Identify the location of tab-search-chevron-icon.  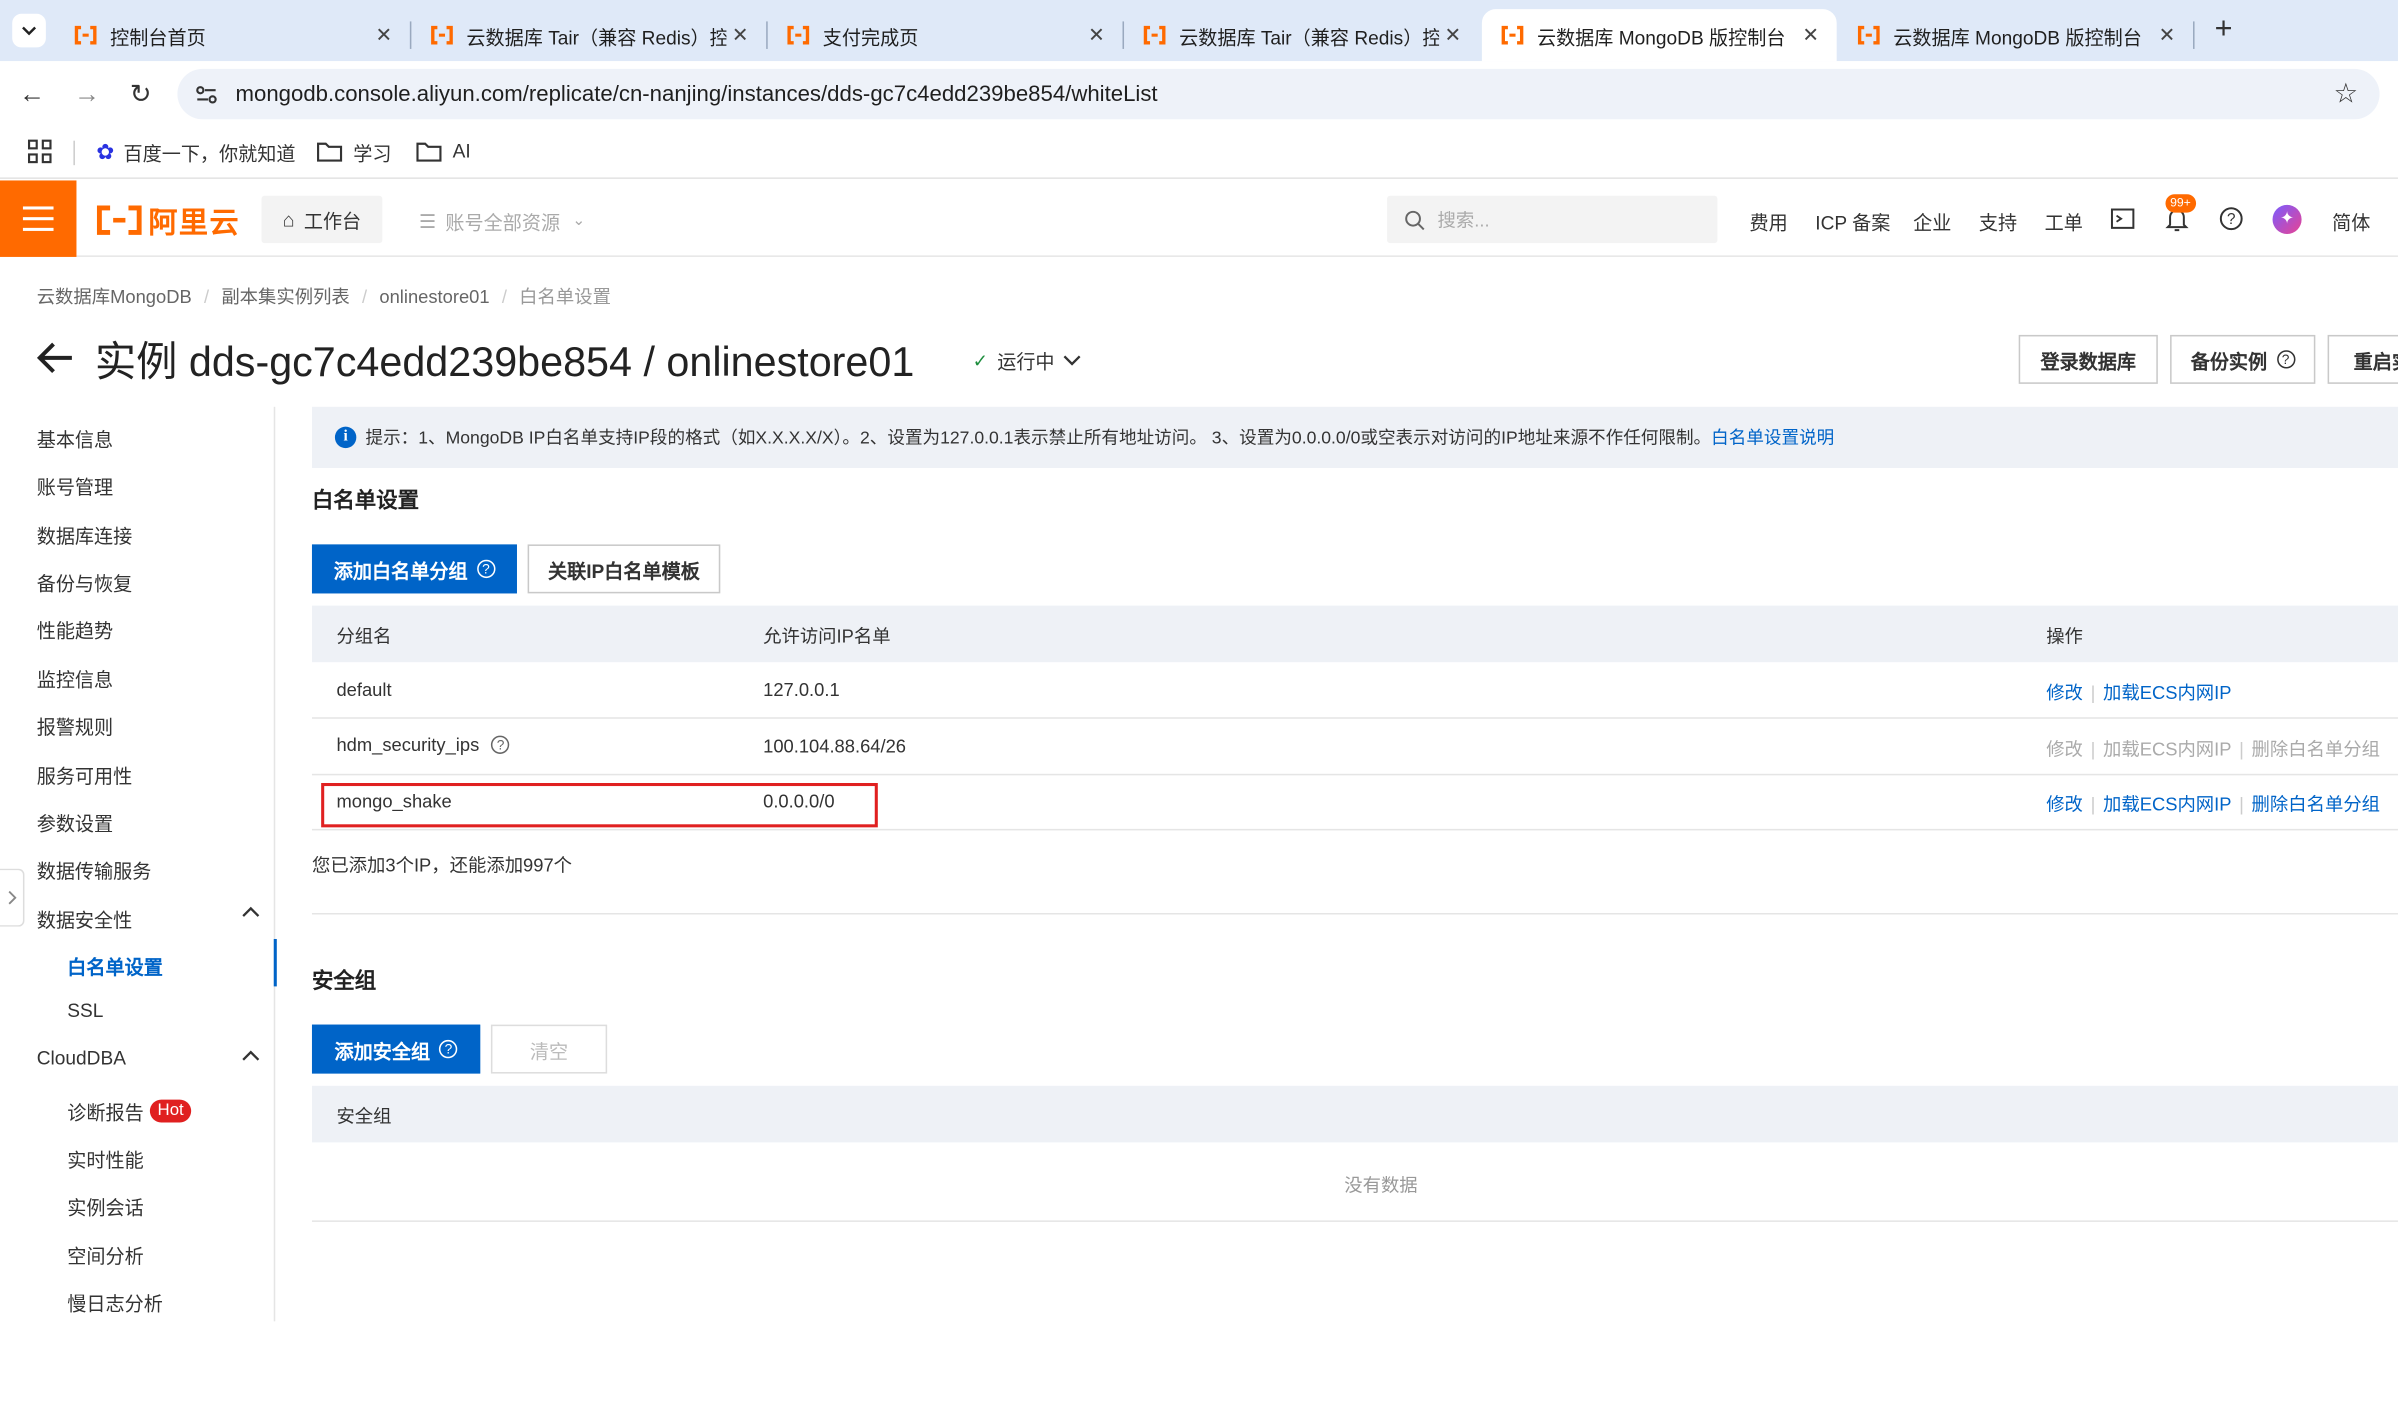
(29, 30).